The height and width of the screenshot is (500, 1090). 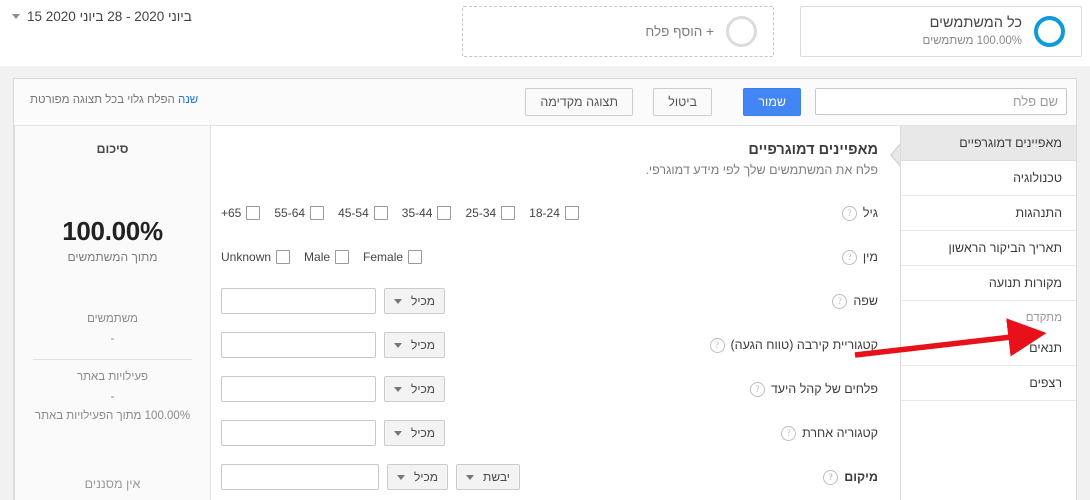 I want to click on segment-name-input, so click(x=941, y=101).